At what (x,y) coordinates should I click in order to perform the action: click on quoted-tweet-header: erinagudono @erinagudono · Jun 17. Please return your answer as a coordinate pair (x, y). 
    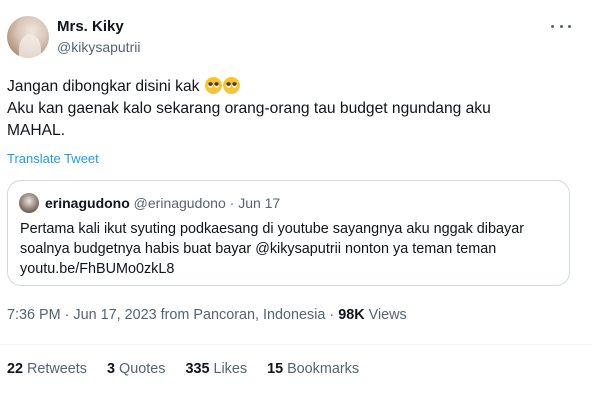
    Looking at the image, I should click on (162, 203).